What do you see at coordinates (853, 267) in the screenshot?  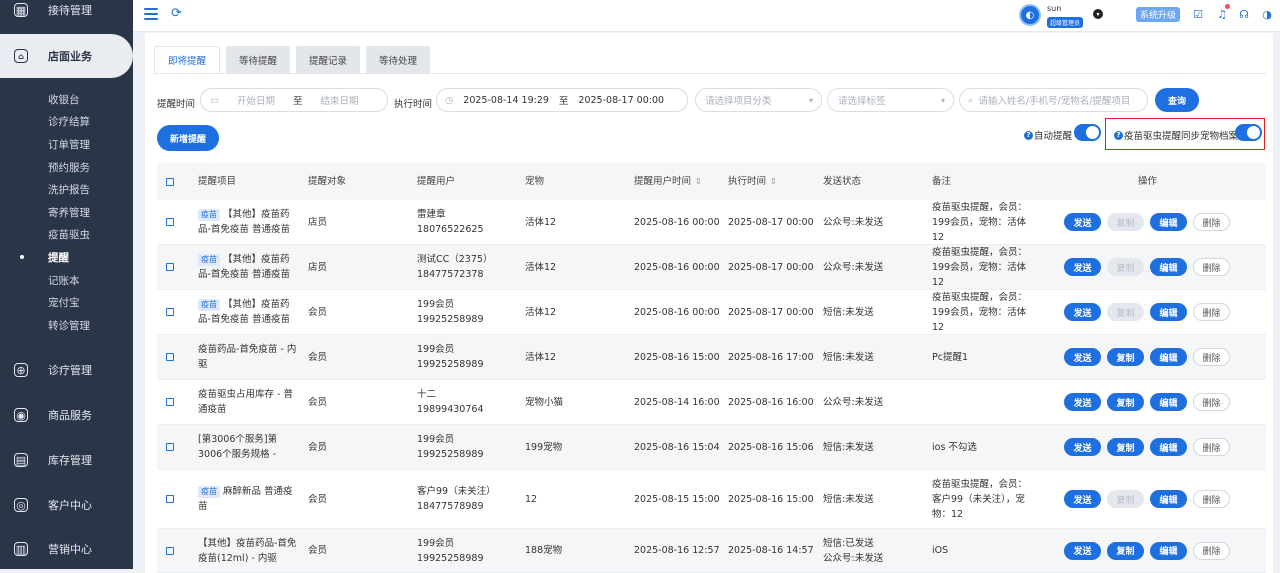 I see `status-text: 公众号:未发送` at bounding box center [853, 267].